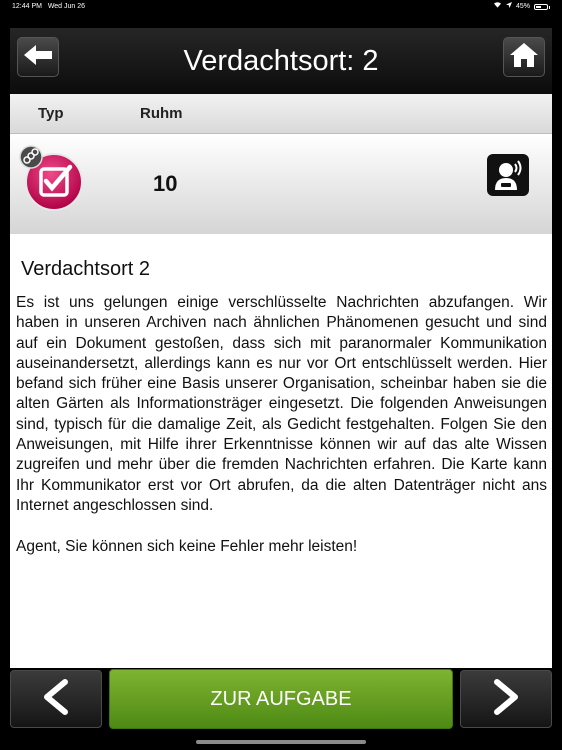 The image size is (562, 750). What do you see at coordinates (66, 6) in the screenshot?
I see `status-date: Wed Jun 26` at bounding box center [66, 6].